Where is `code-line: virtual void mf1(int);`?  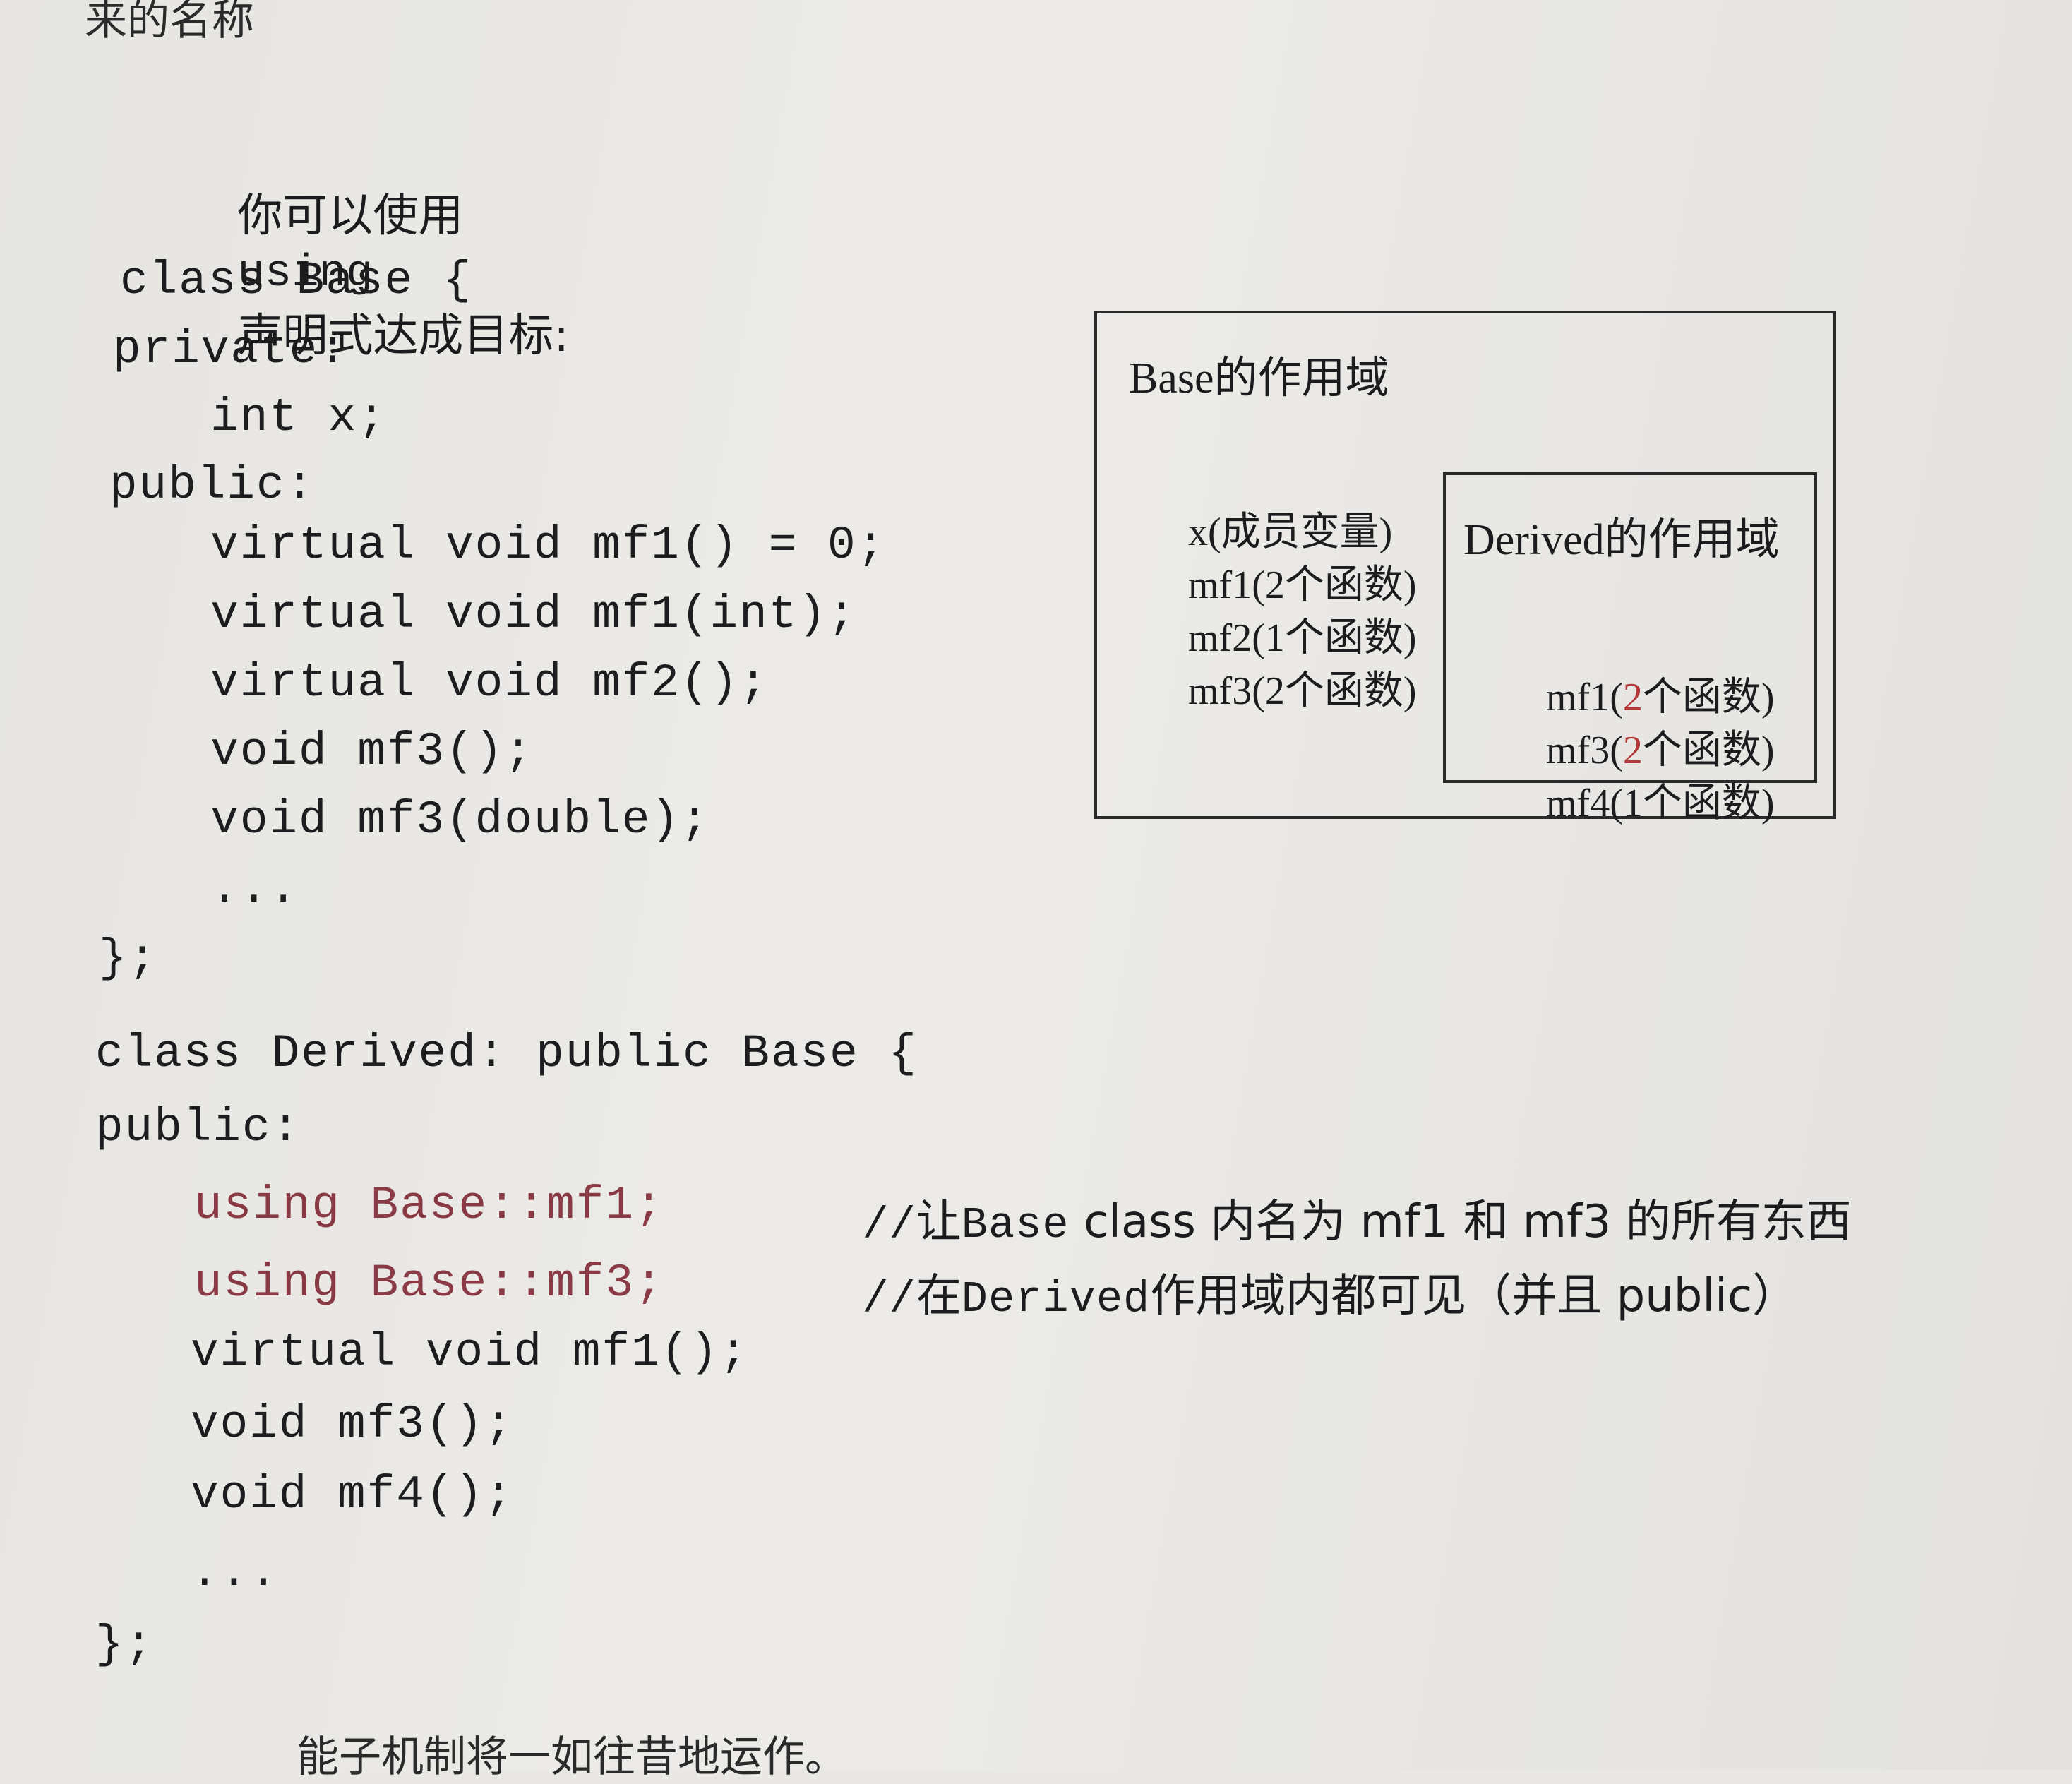 code-line: virtual void mf1(int); is located at coordinates (504, 614).